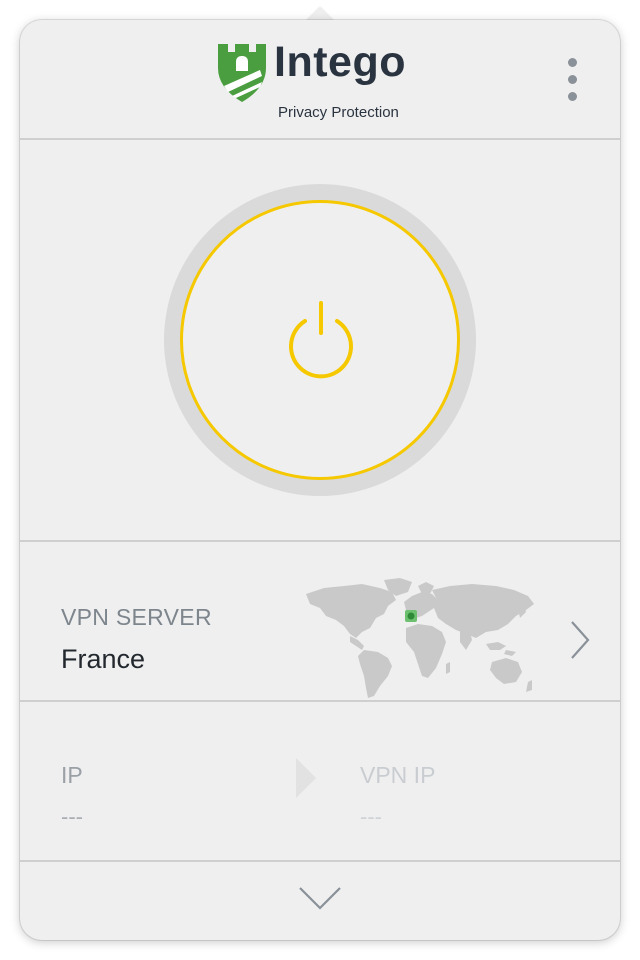  Describe the element at coordinates (340, 62) in the screenshot. I see `brand-name: Intego` at that location.